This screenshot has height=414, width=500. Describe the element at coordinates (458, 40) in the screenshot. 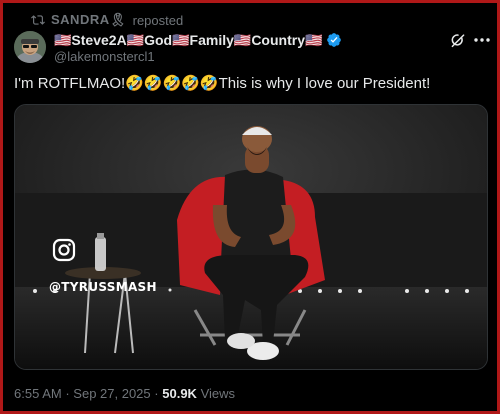

I see `grok-icon` at that location.